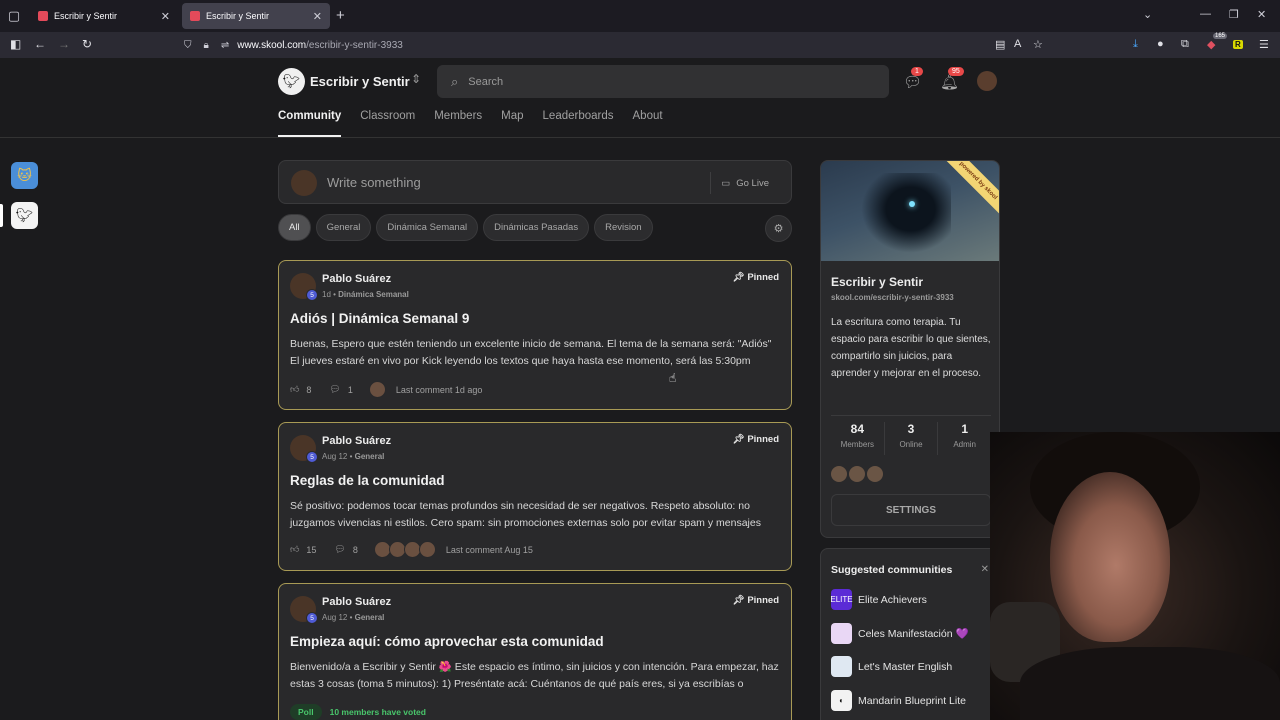  Describe the element at coordinates (15, 44) in the screenshot. I see `sidebar-toggle-icon: ◧` at that location.